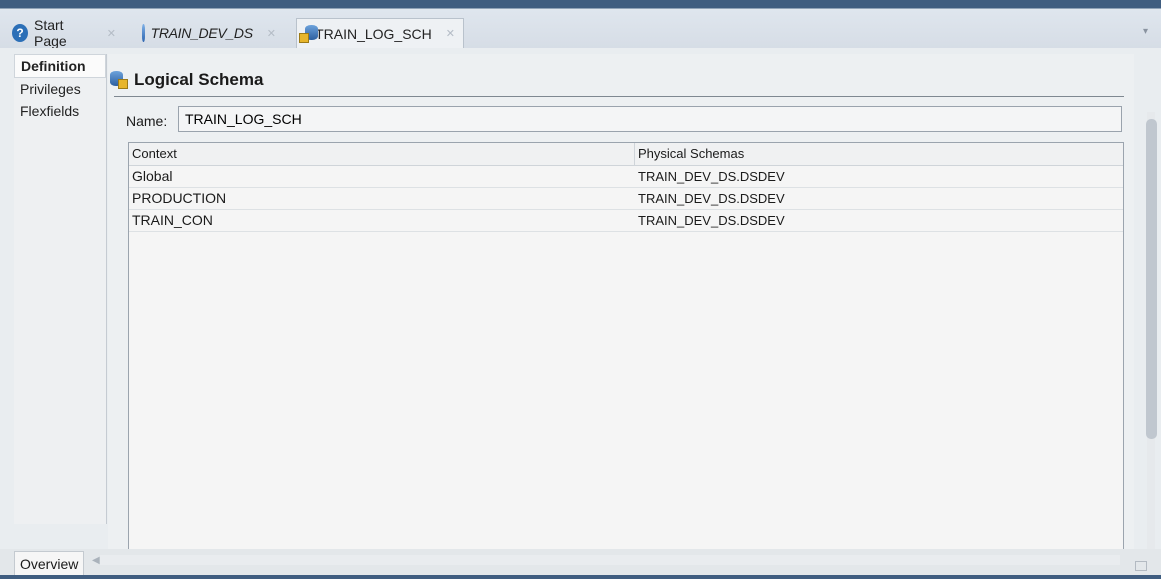 The width and height of the screenshot is (1161, 579). I want to click on horizontal-scrollbar, so click(610, 560).